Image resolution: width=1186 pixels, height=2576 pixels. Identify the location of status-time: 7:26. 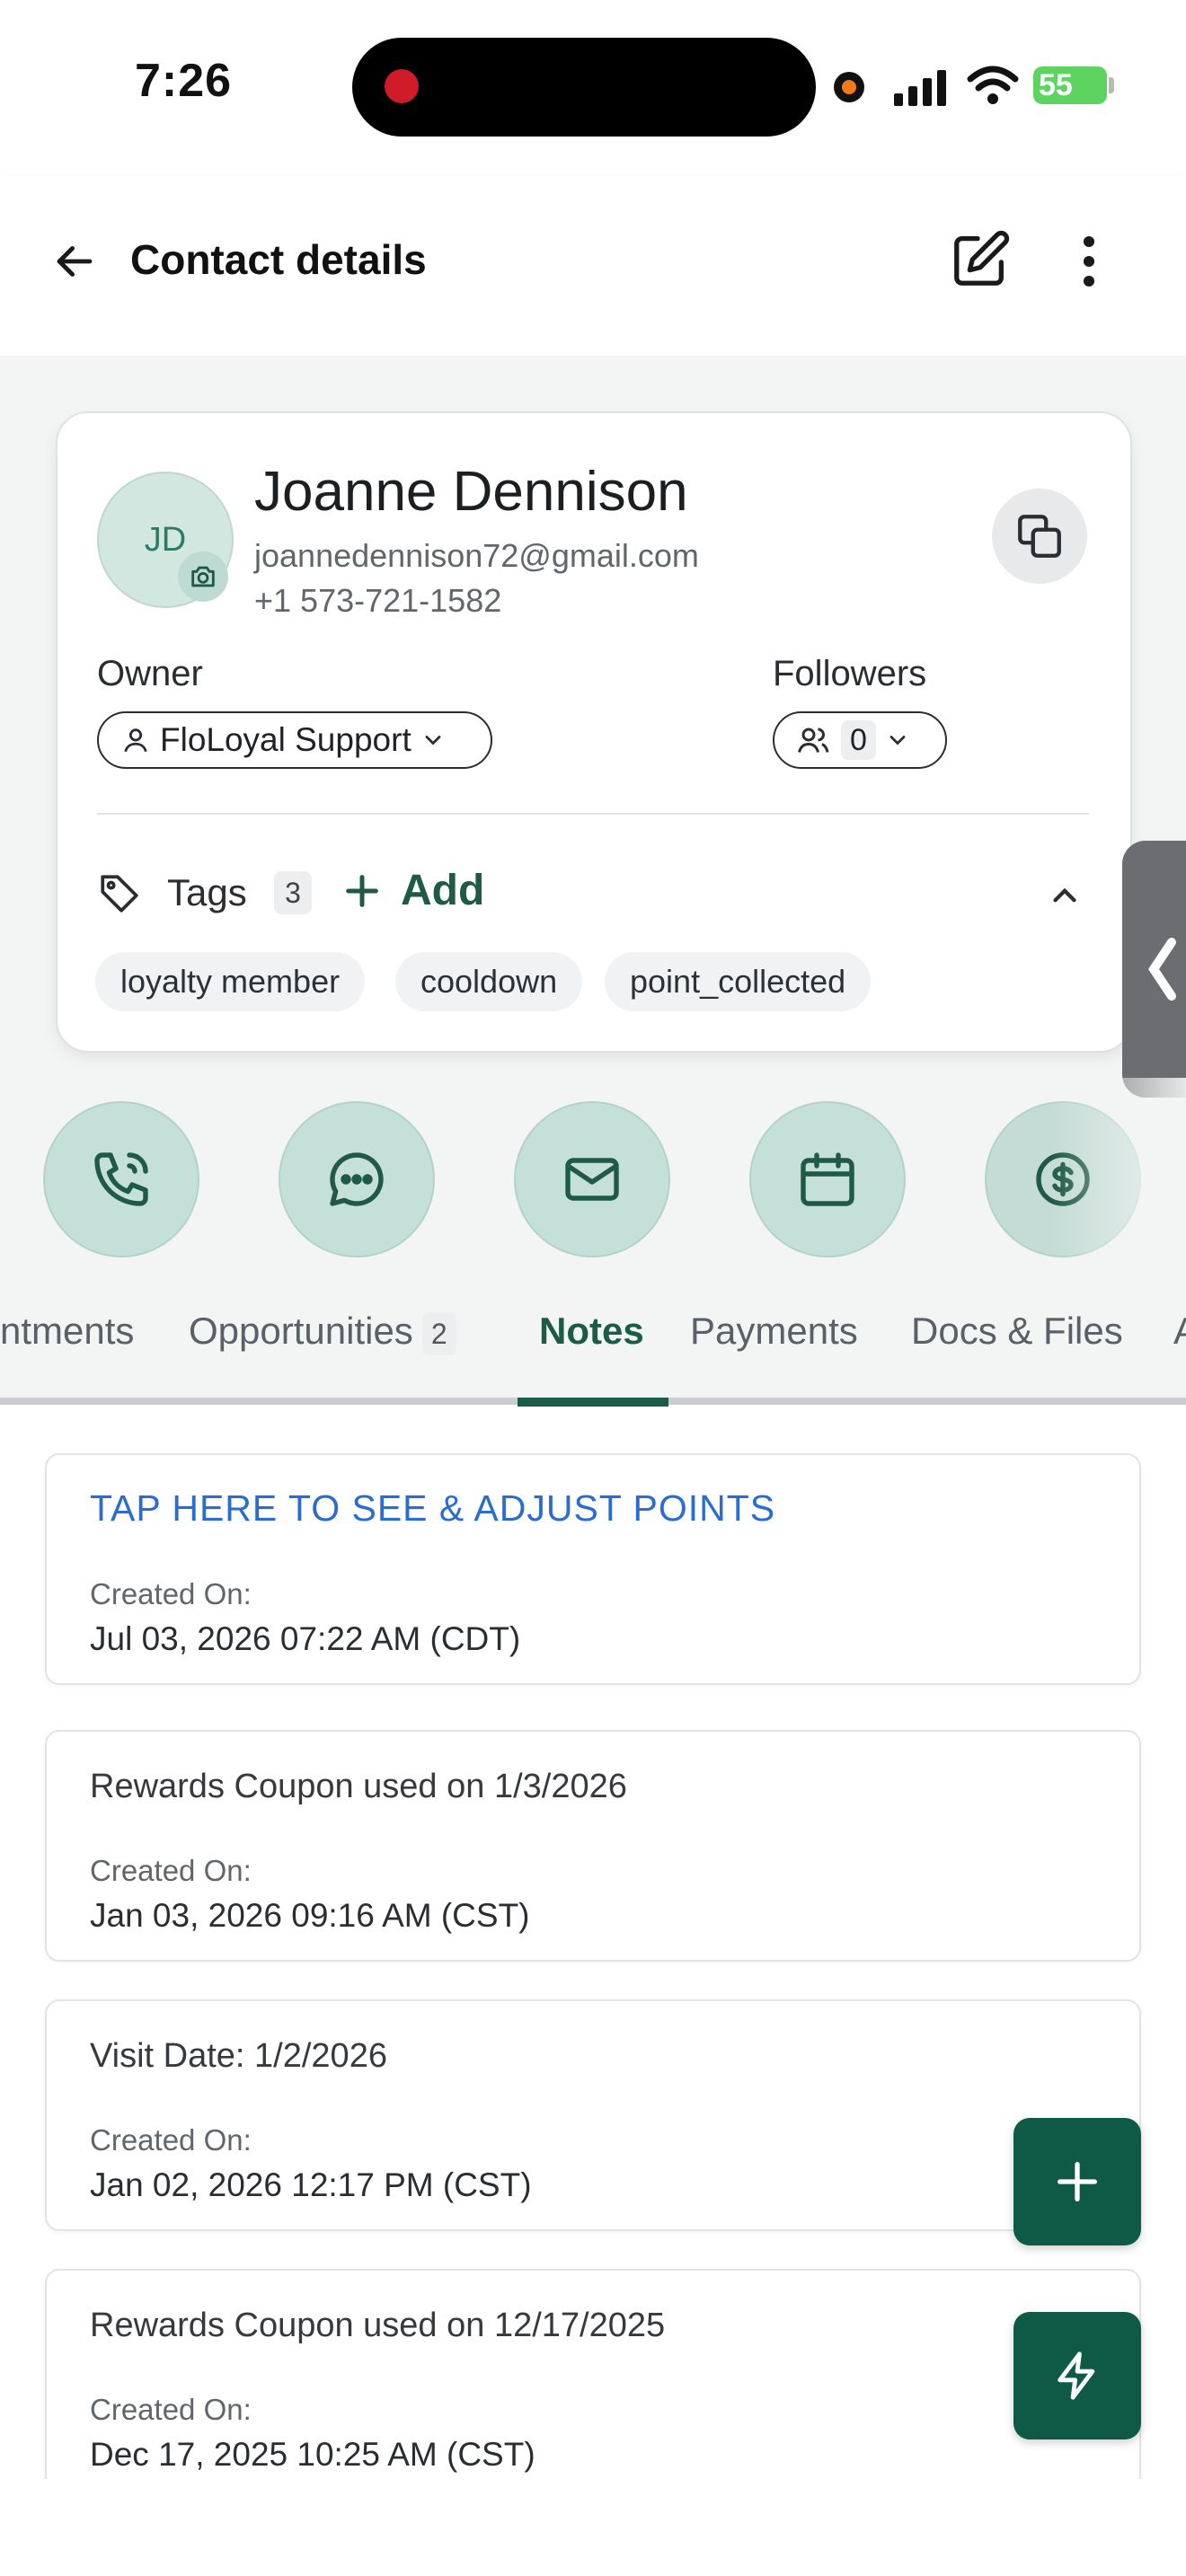
(184, 81).